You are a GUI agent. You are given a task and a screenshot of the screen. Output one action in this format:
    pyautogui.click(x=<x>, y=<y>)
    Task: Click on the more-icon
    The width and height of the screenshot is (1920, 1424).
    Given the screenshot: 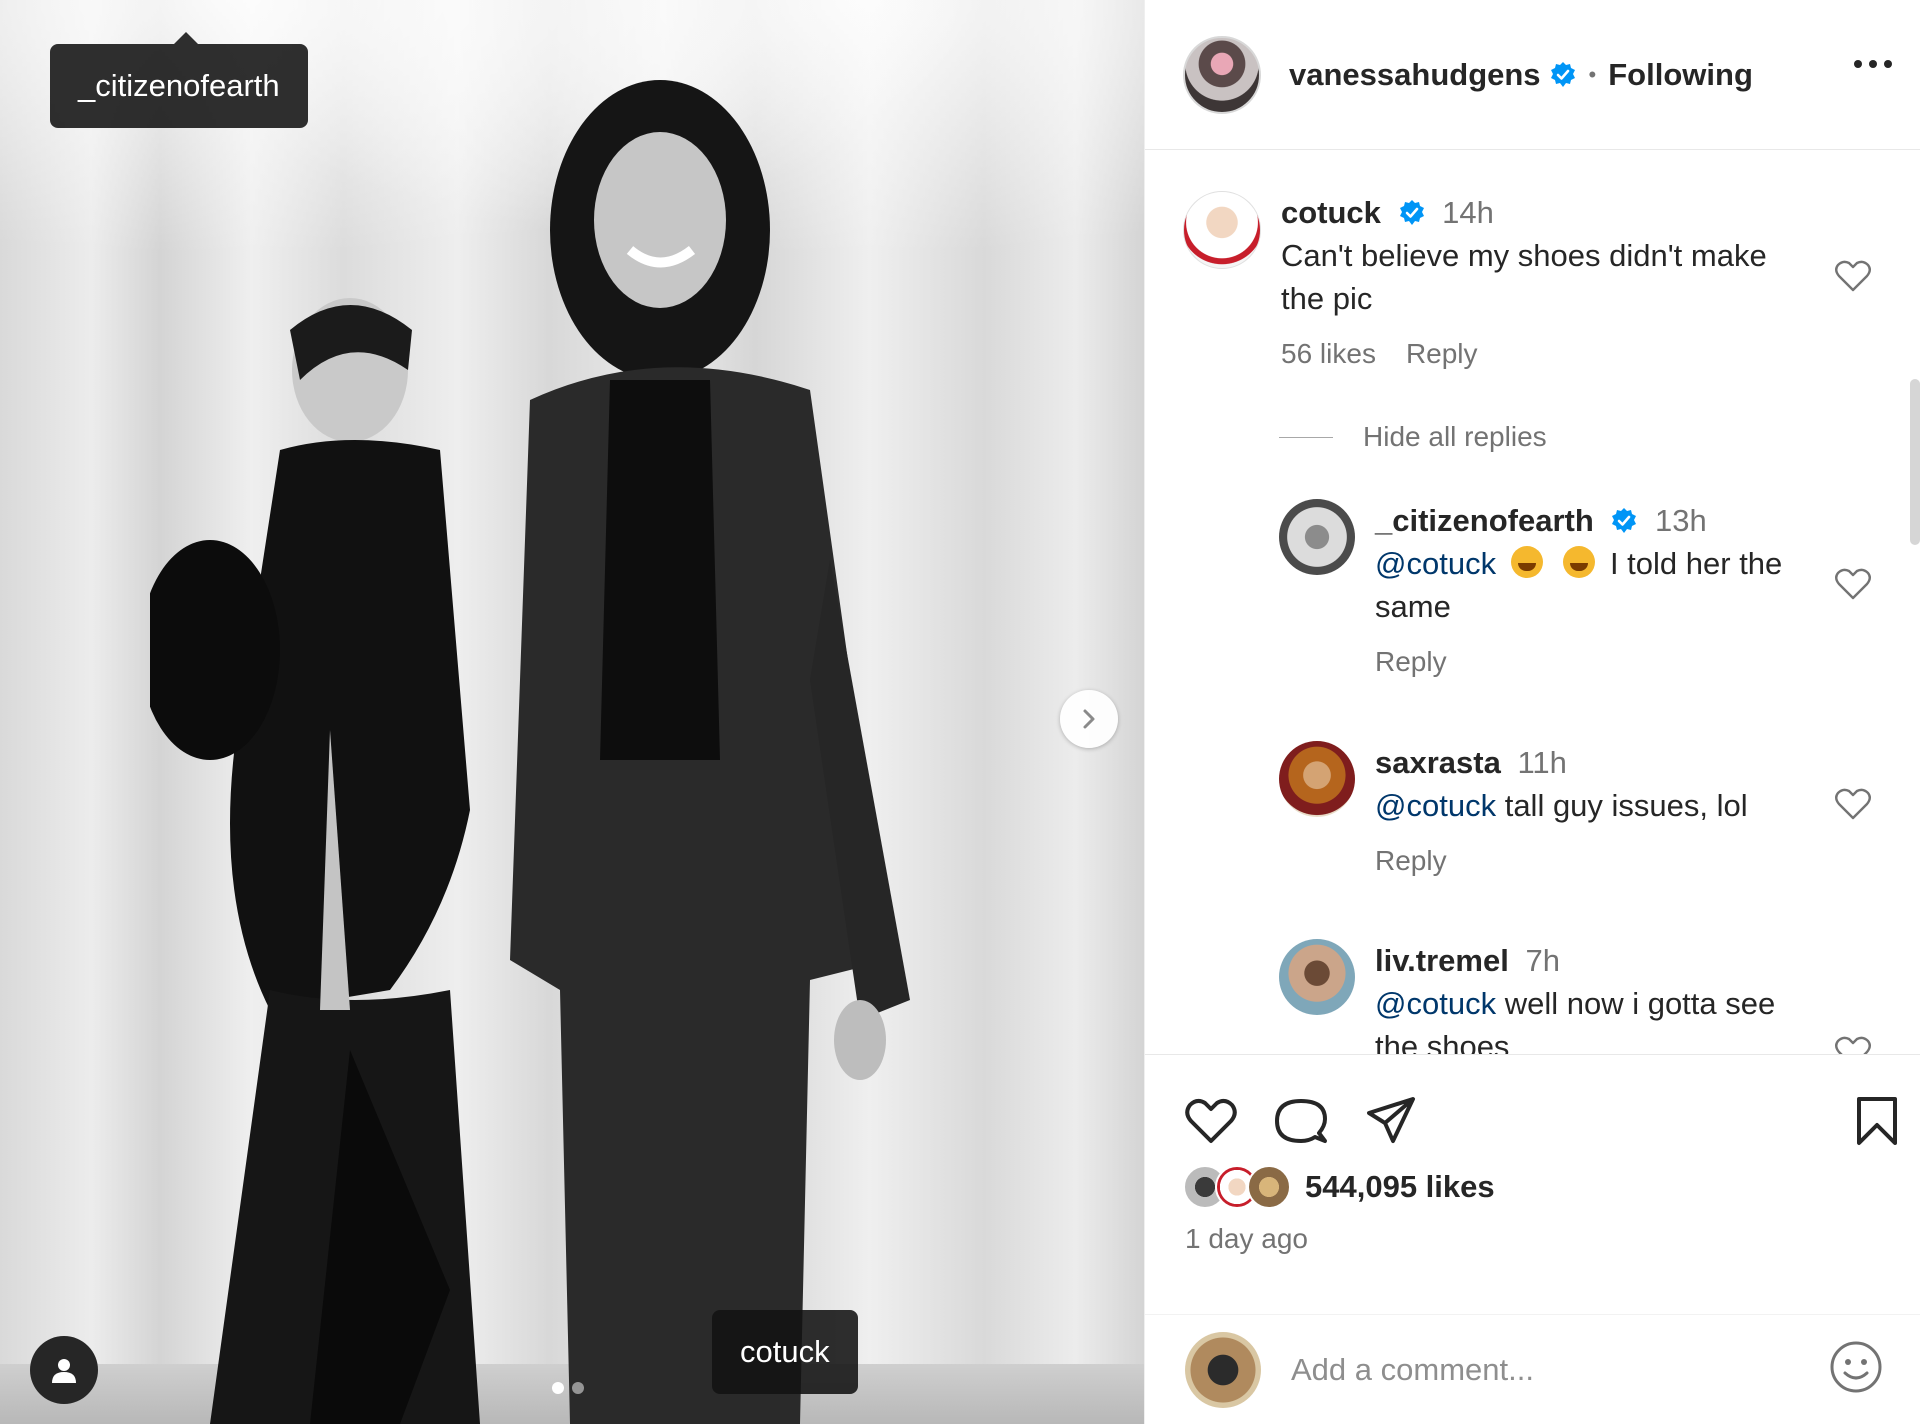 What is the action you would take?
    pyautogui.click(x=1873, y=64)
    